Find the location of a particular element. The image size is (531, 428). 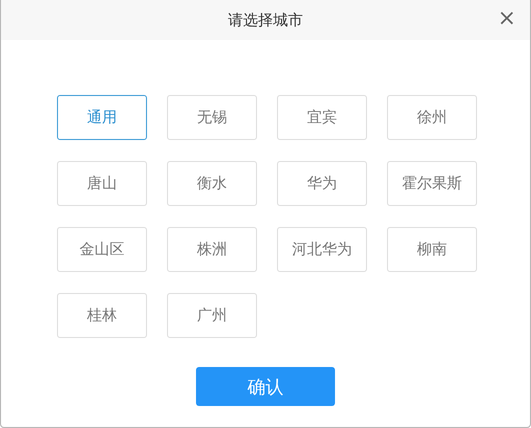

close-button: × is located at coordinates (507, 19).